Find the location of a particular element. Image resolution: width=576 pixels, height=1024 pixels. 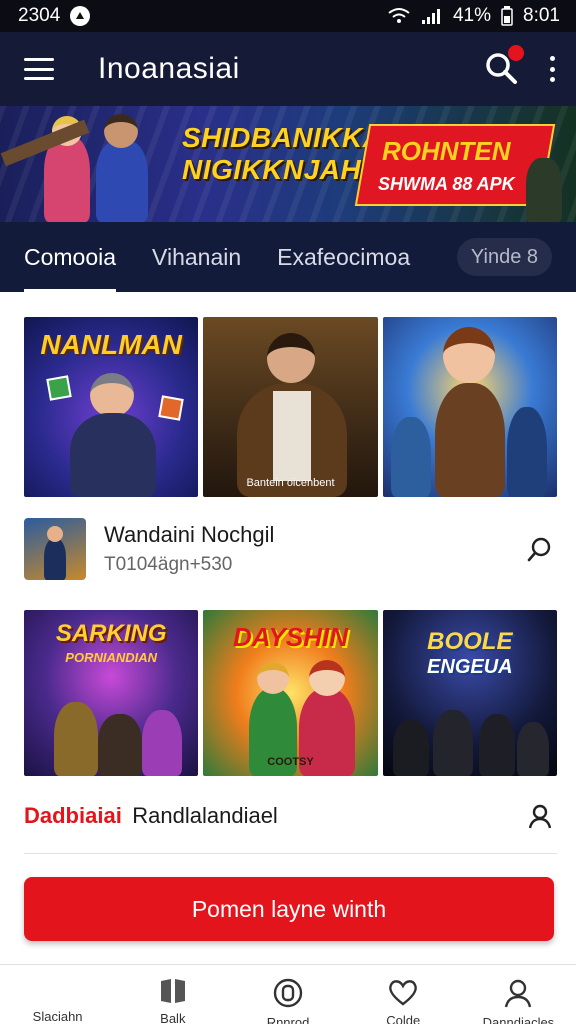

game-tile-4: SARKING PORNIANDIAN is located at coordinates (111, 693).